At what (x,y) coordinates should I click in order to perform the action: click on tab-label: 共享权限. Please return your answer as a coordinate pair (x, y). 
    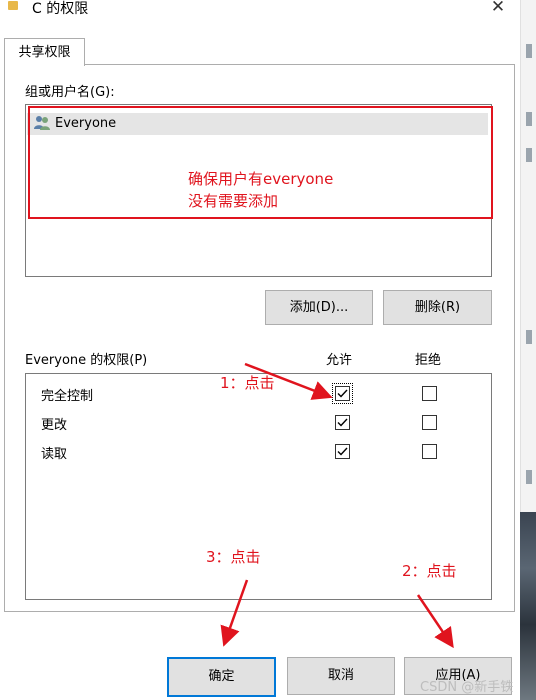
    Looking at the image, I should click on (44, 52).